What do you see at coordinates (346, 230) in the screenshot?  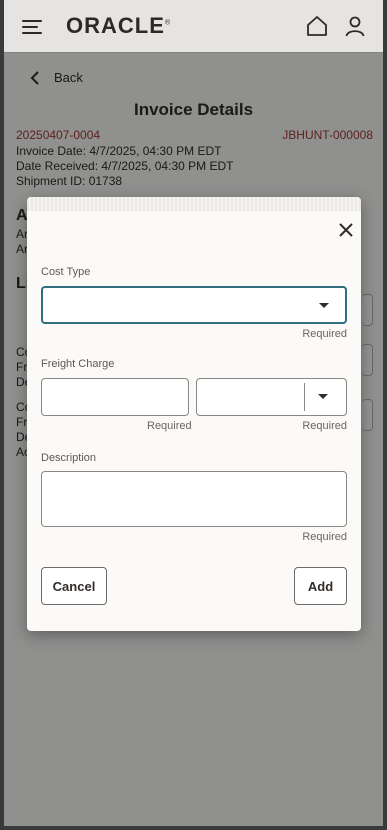 I see `close-icon` at bounding box center [346, 230].